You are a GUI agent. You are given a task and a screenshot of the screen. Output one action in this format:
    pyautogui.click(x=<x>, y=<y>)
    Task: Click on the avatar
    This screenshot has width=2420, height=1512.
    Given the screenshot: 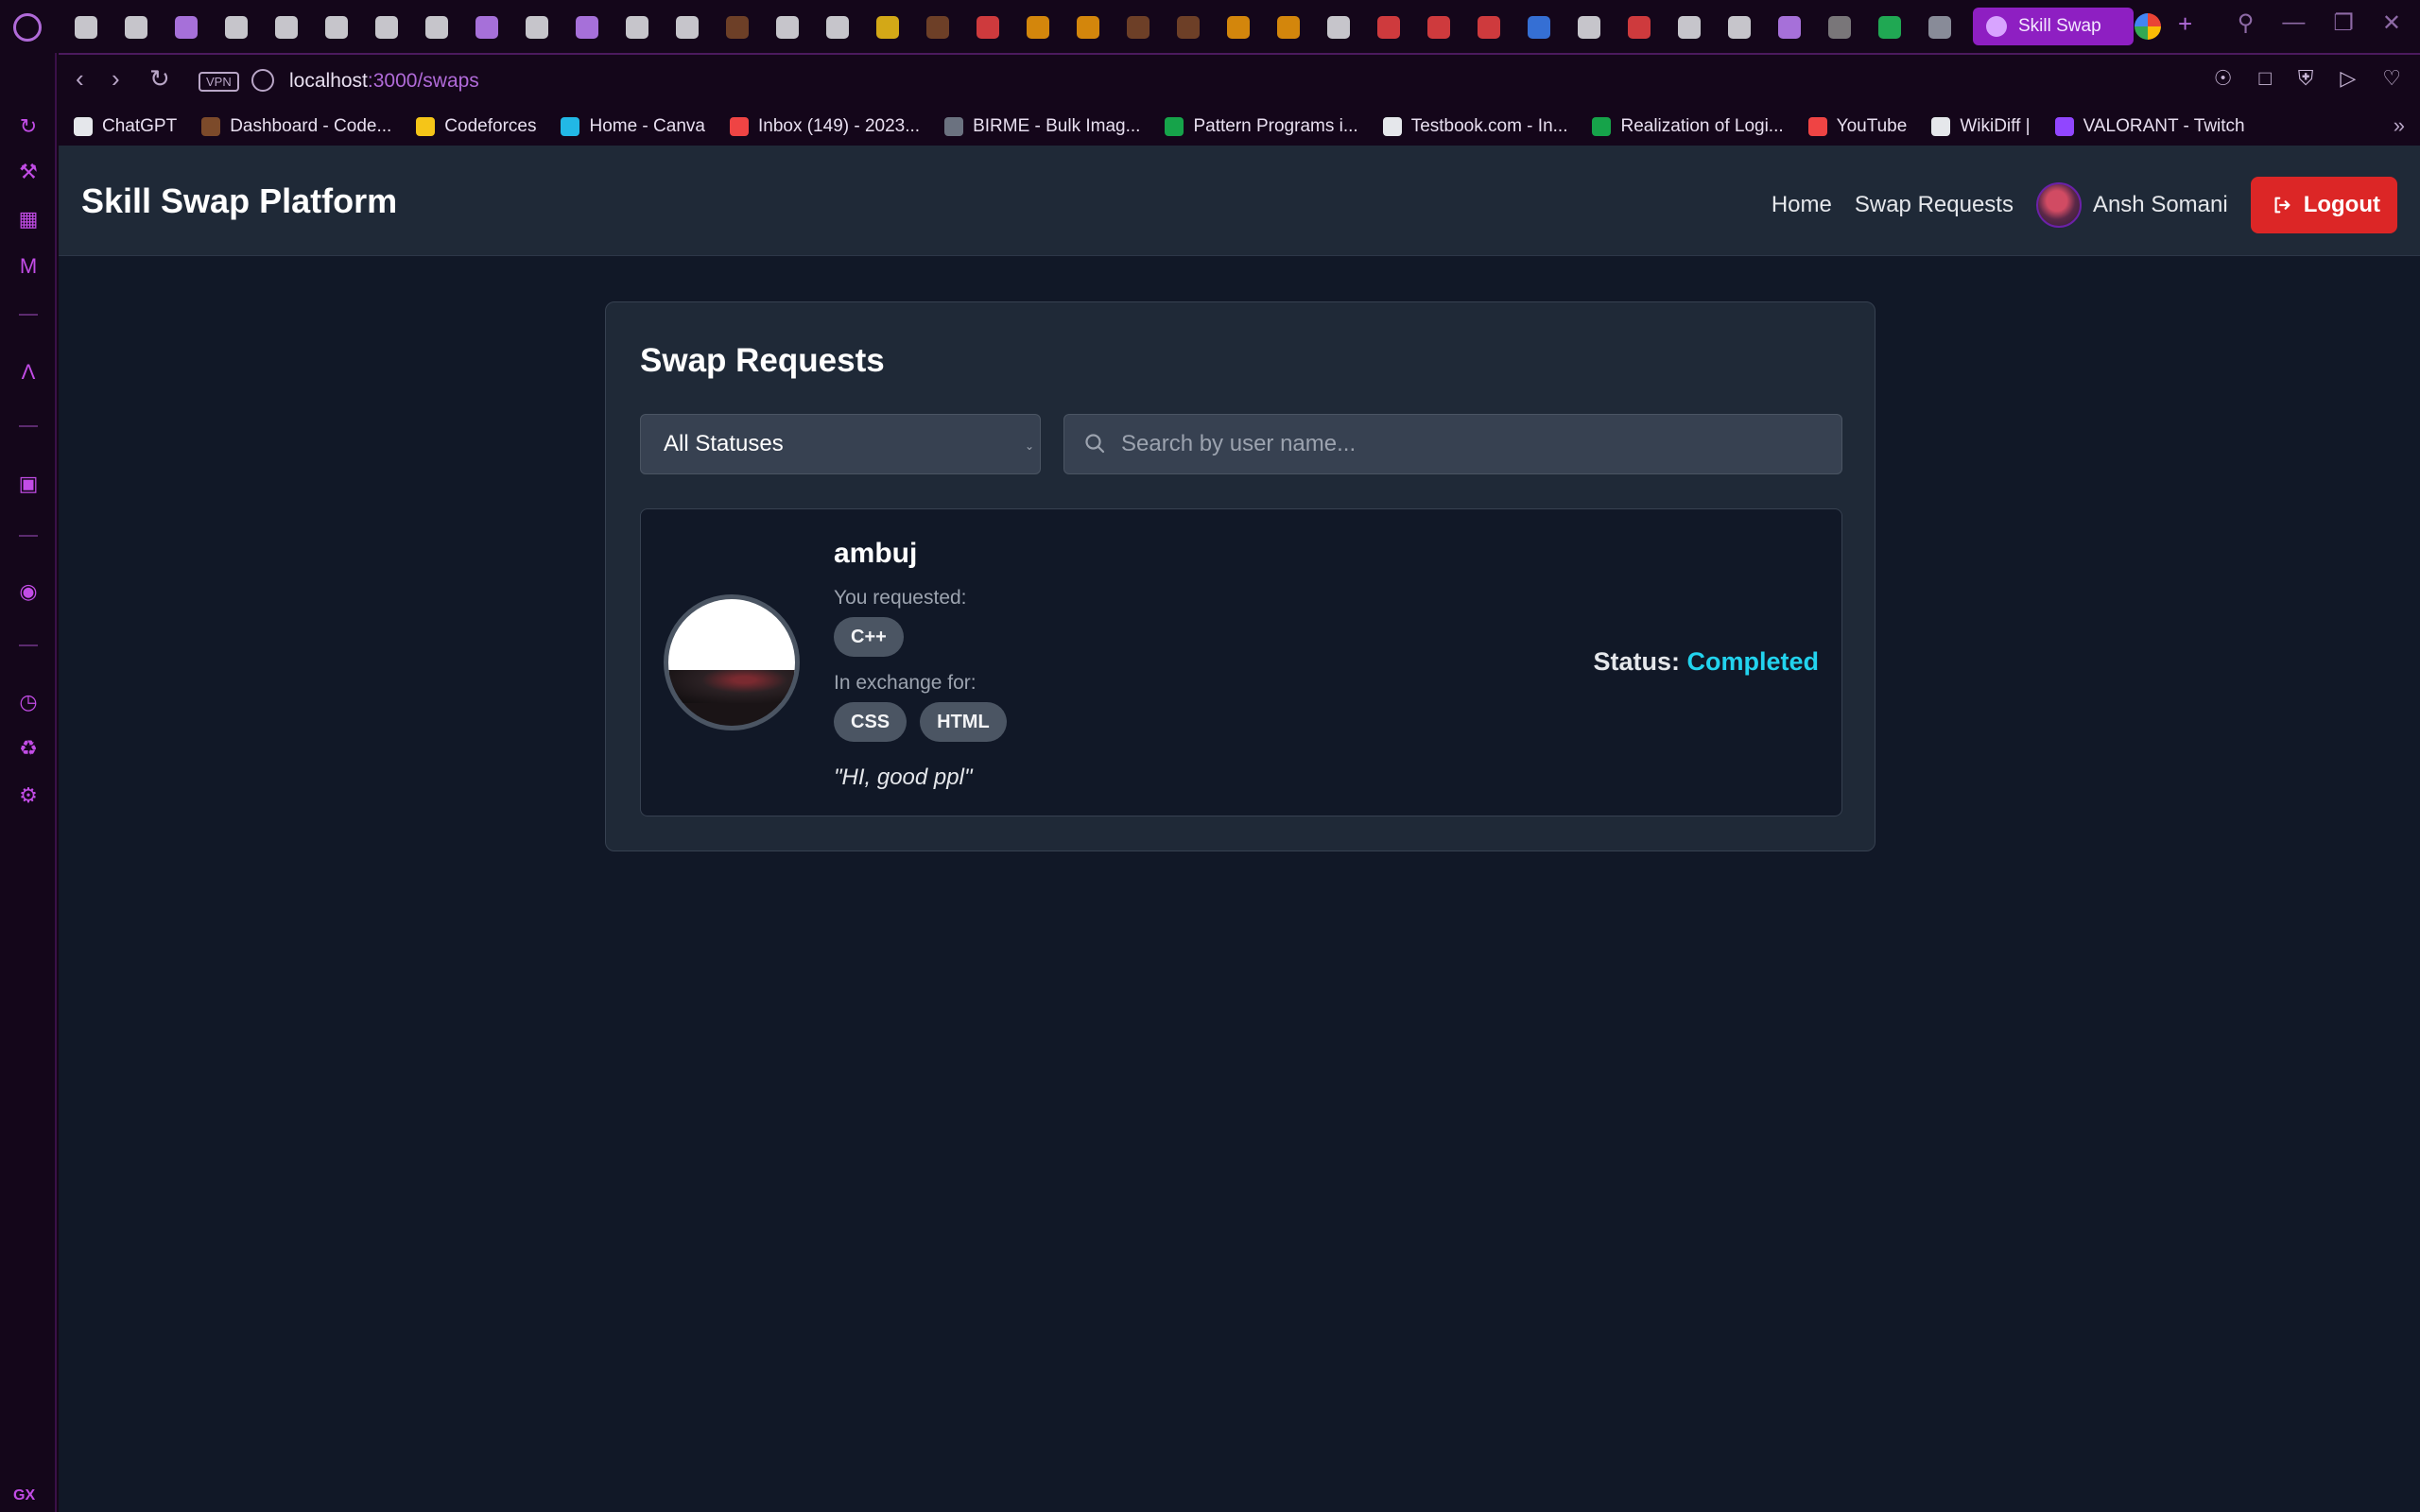 What is the action you would take?
    pyautogui.click(x=732, y=662)
    